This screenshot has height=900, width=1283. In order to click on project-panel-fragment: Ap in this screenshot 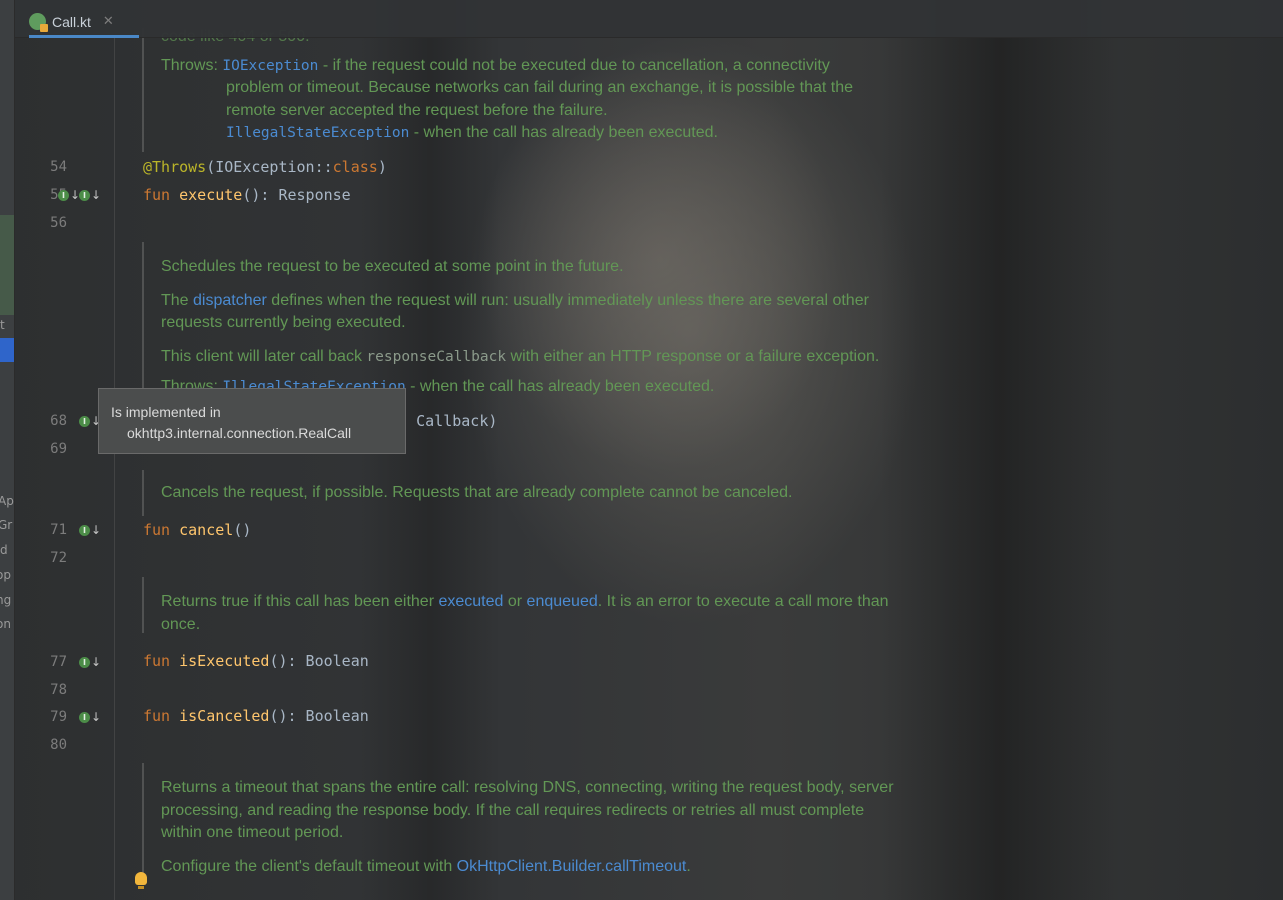, I will do `click(7, 501)`.